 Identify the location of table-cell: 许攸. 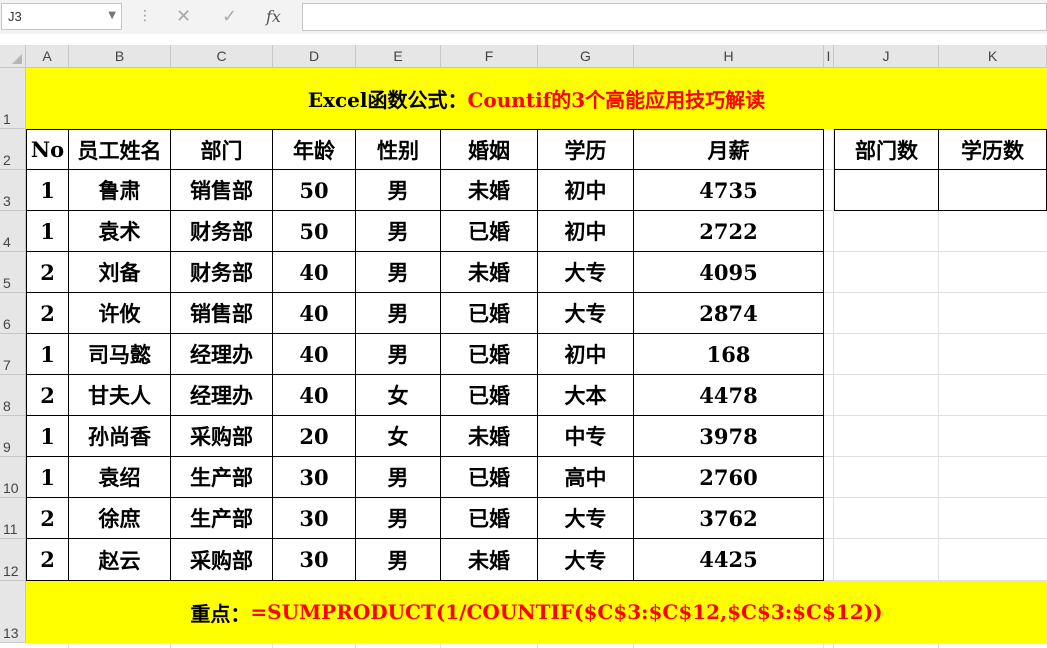
(120, 313).